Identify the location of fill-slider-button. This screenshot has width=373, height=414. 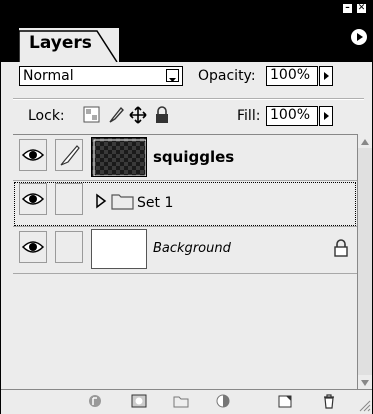
(326, 116).